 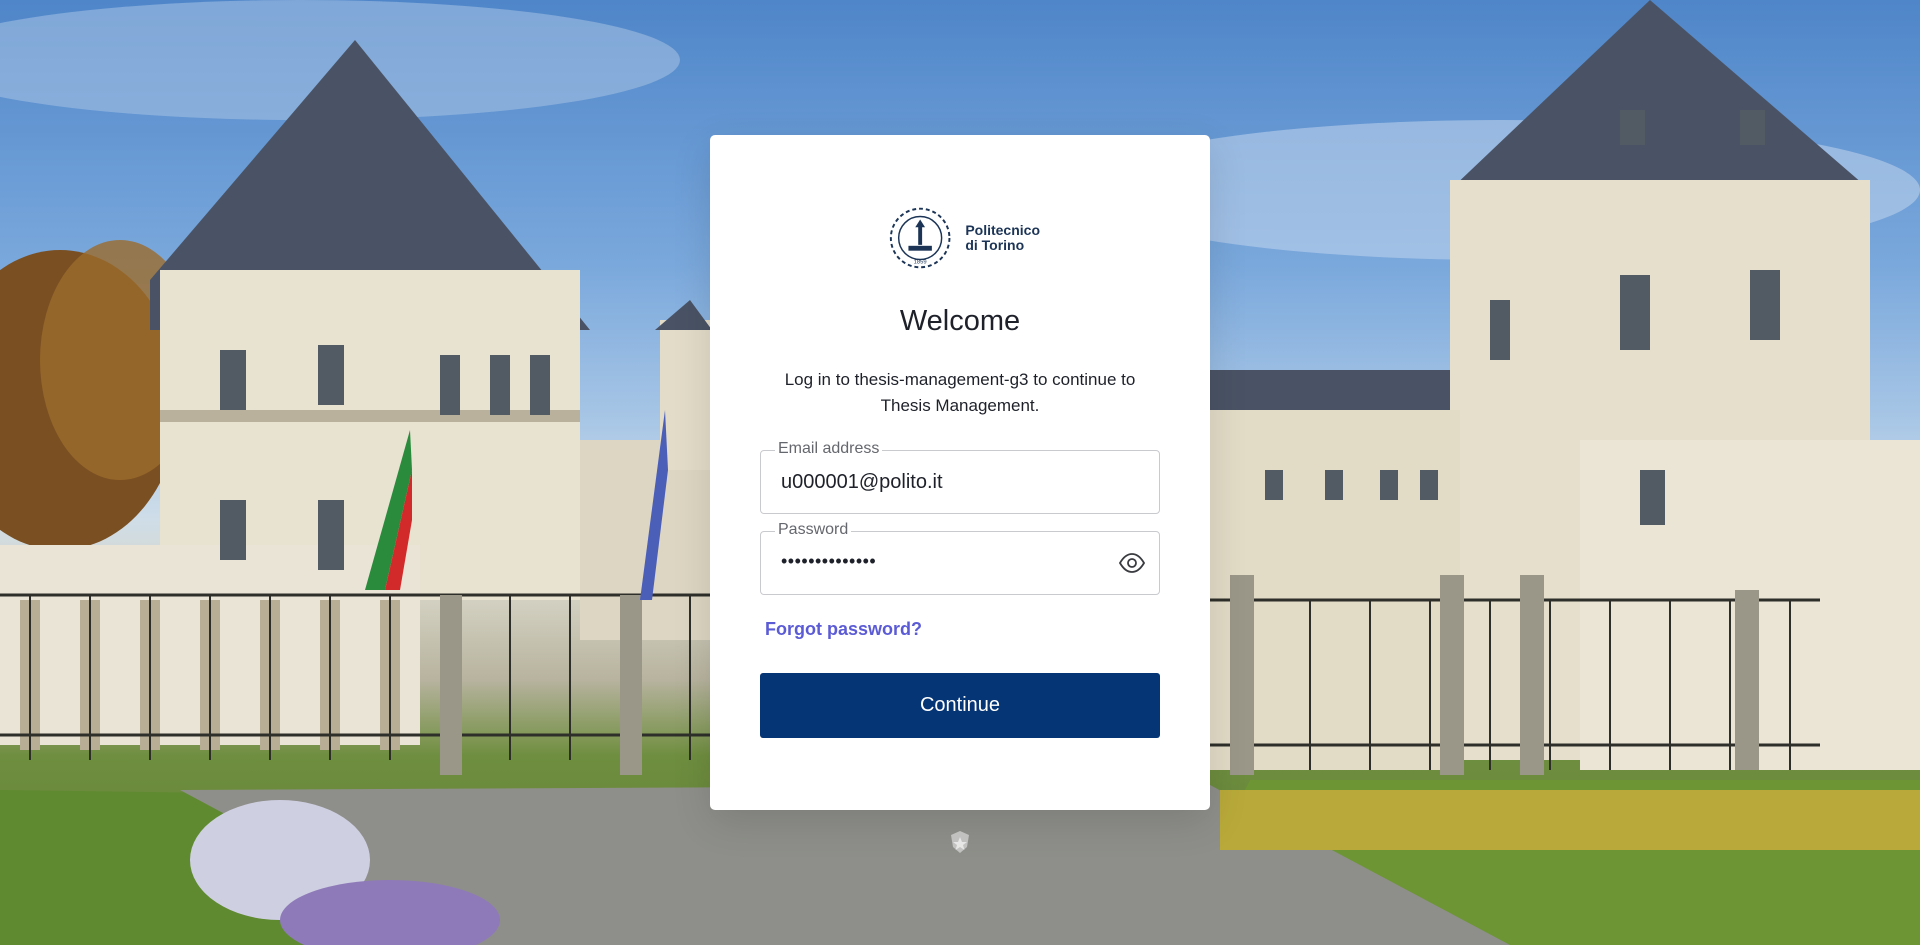 I want to click on continue-button: Continue, so click(x=960, y=705).